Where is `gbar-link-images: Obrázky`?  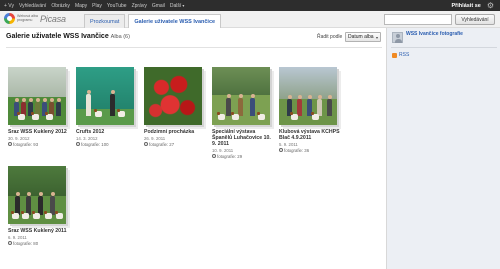 gbar-link-images: Obrázky is located at coordinates (60, 6).